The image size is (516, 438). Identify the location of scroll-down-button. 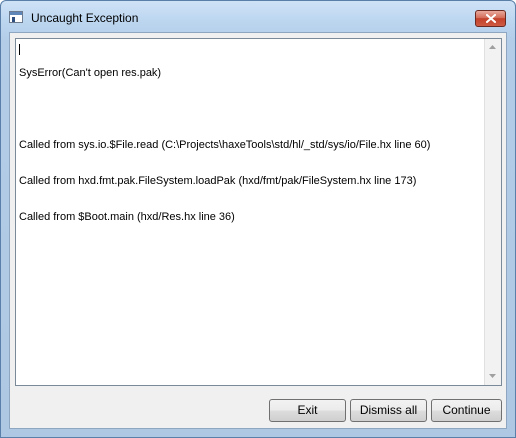
(493, 376).